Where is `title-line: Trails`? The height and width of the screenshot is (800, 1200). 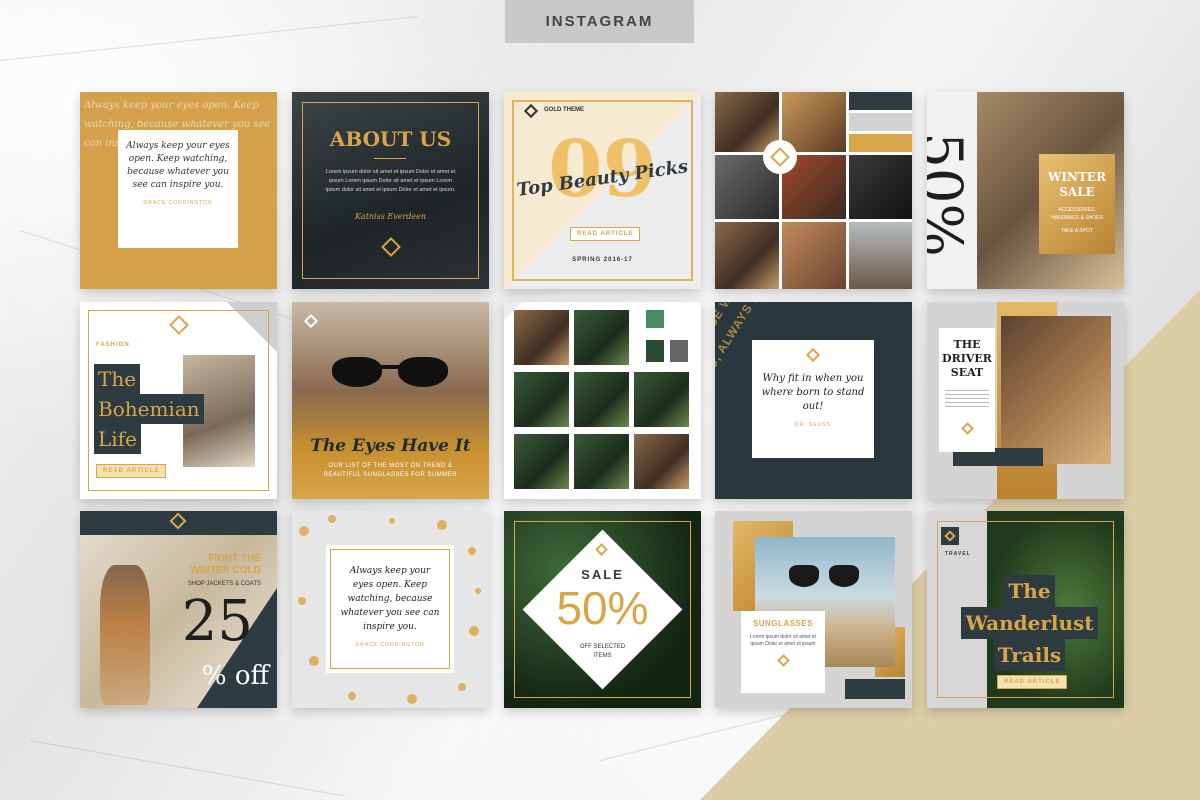 title-line: Trails is located at coordinates (1029, 655).